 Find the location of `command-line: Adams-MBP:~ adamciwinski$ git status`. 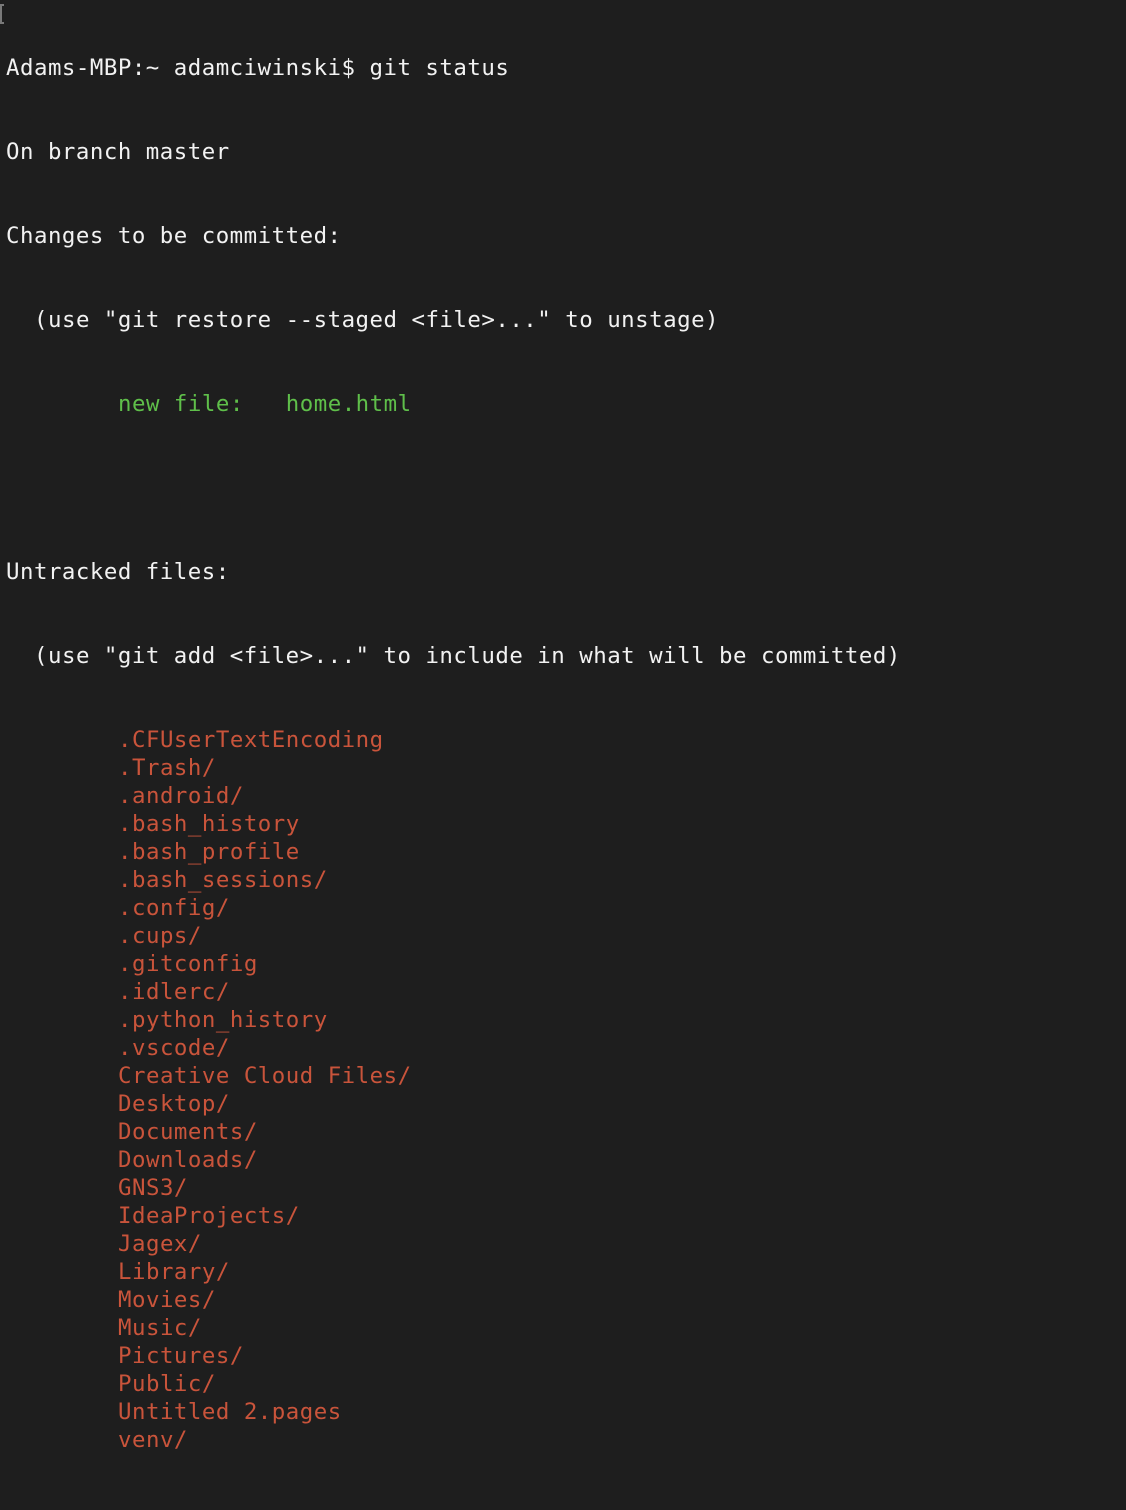

command-line: Adams-MBP:~ adamciwinski$ git status is located at coordinates (453, 68).